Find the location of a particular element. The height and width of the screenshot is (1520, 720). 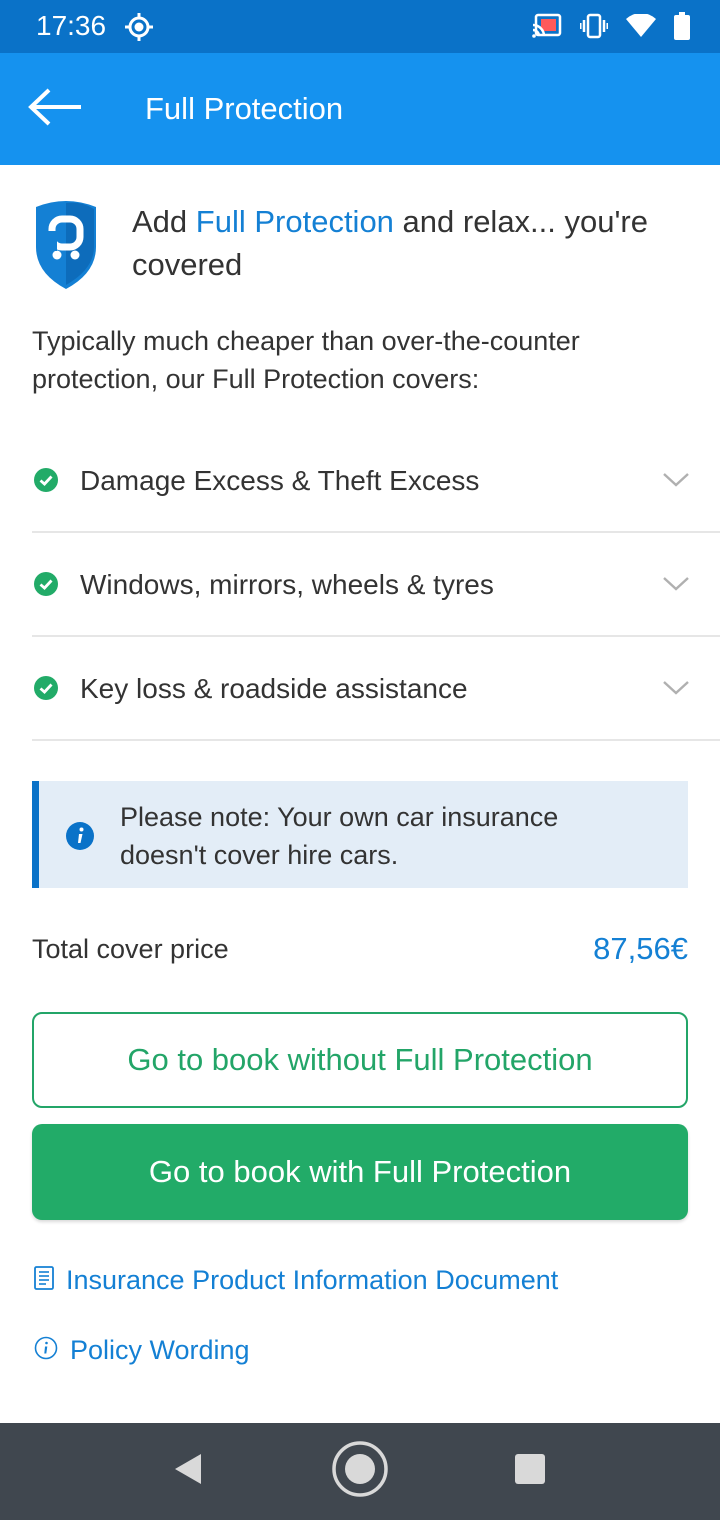

vibrate-icon is located at coordinates (594, 26).